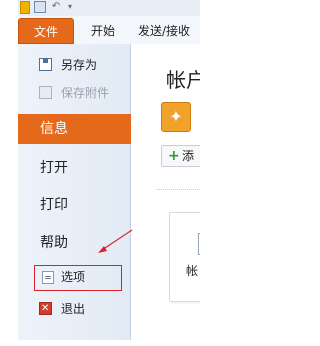  What do you see at coordinates (115, 241) in the screenshot?
I see `annotation-arrow` at bounding box center [115, 241].